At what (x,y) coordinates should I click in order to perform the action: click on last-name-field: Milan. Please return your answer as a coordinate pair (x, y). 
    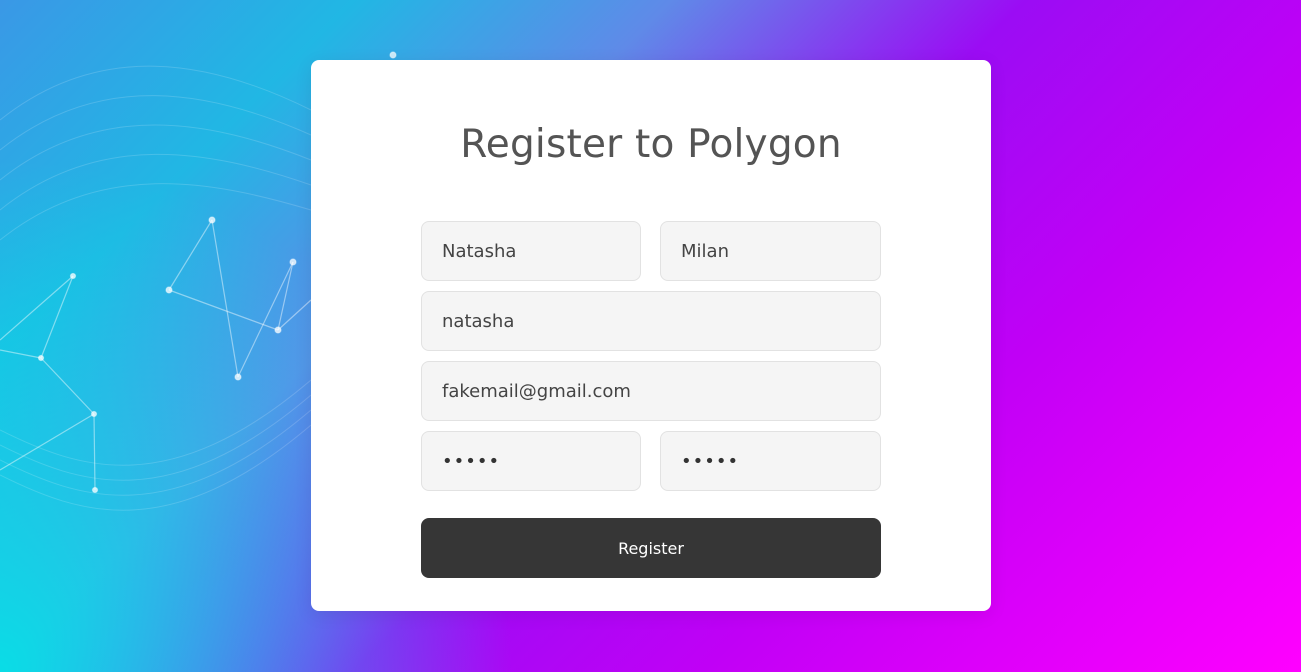
    Looking at the image, I should click on (770, 251).